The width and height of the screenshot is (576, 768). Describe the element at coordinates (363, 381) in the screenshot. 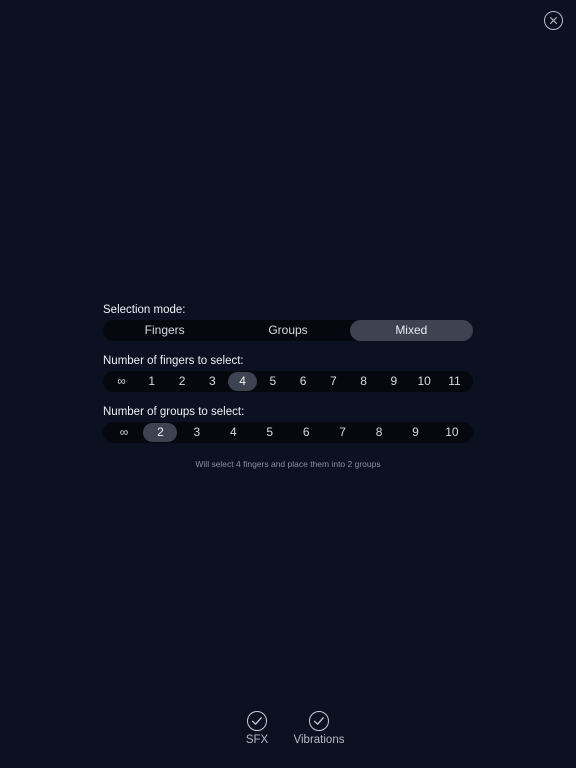

I see `fingers-option-8: 8` at that location.